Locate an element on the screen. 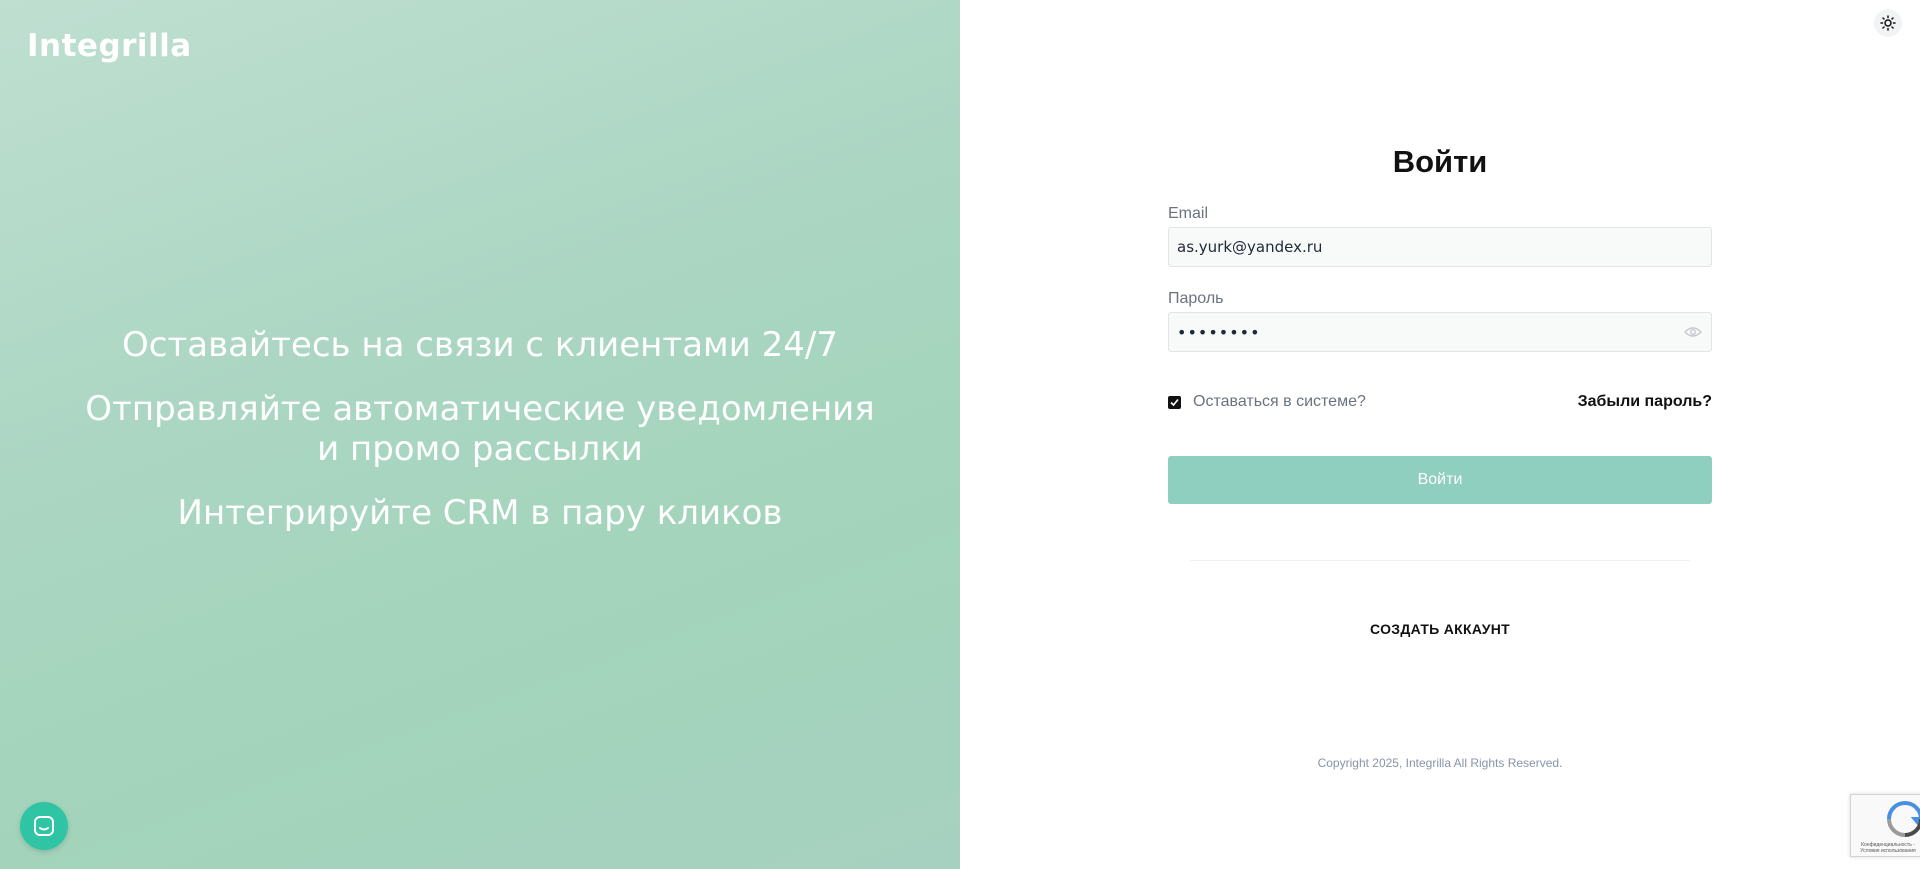  password-field-wrapper is located at coordinates (1440, 332).